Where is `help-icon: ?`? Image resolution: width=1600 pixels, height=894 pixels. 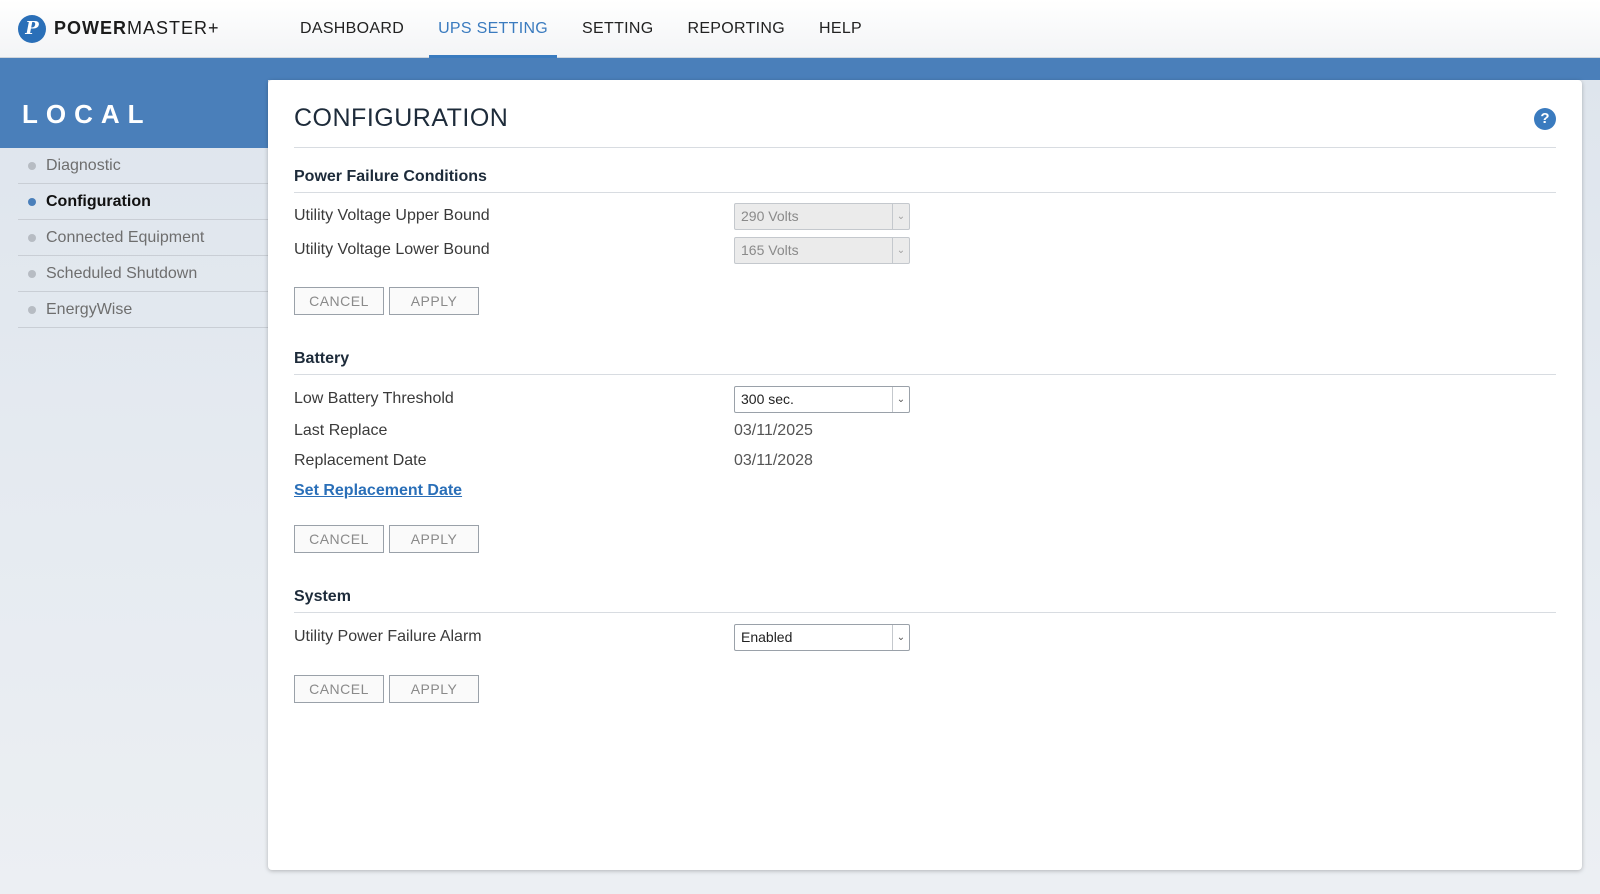
help-icon: ? is located at coordinates (1545, 118).